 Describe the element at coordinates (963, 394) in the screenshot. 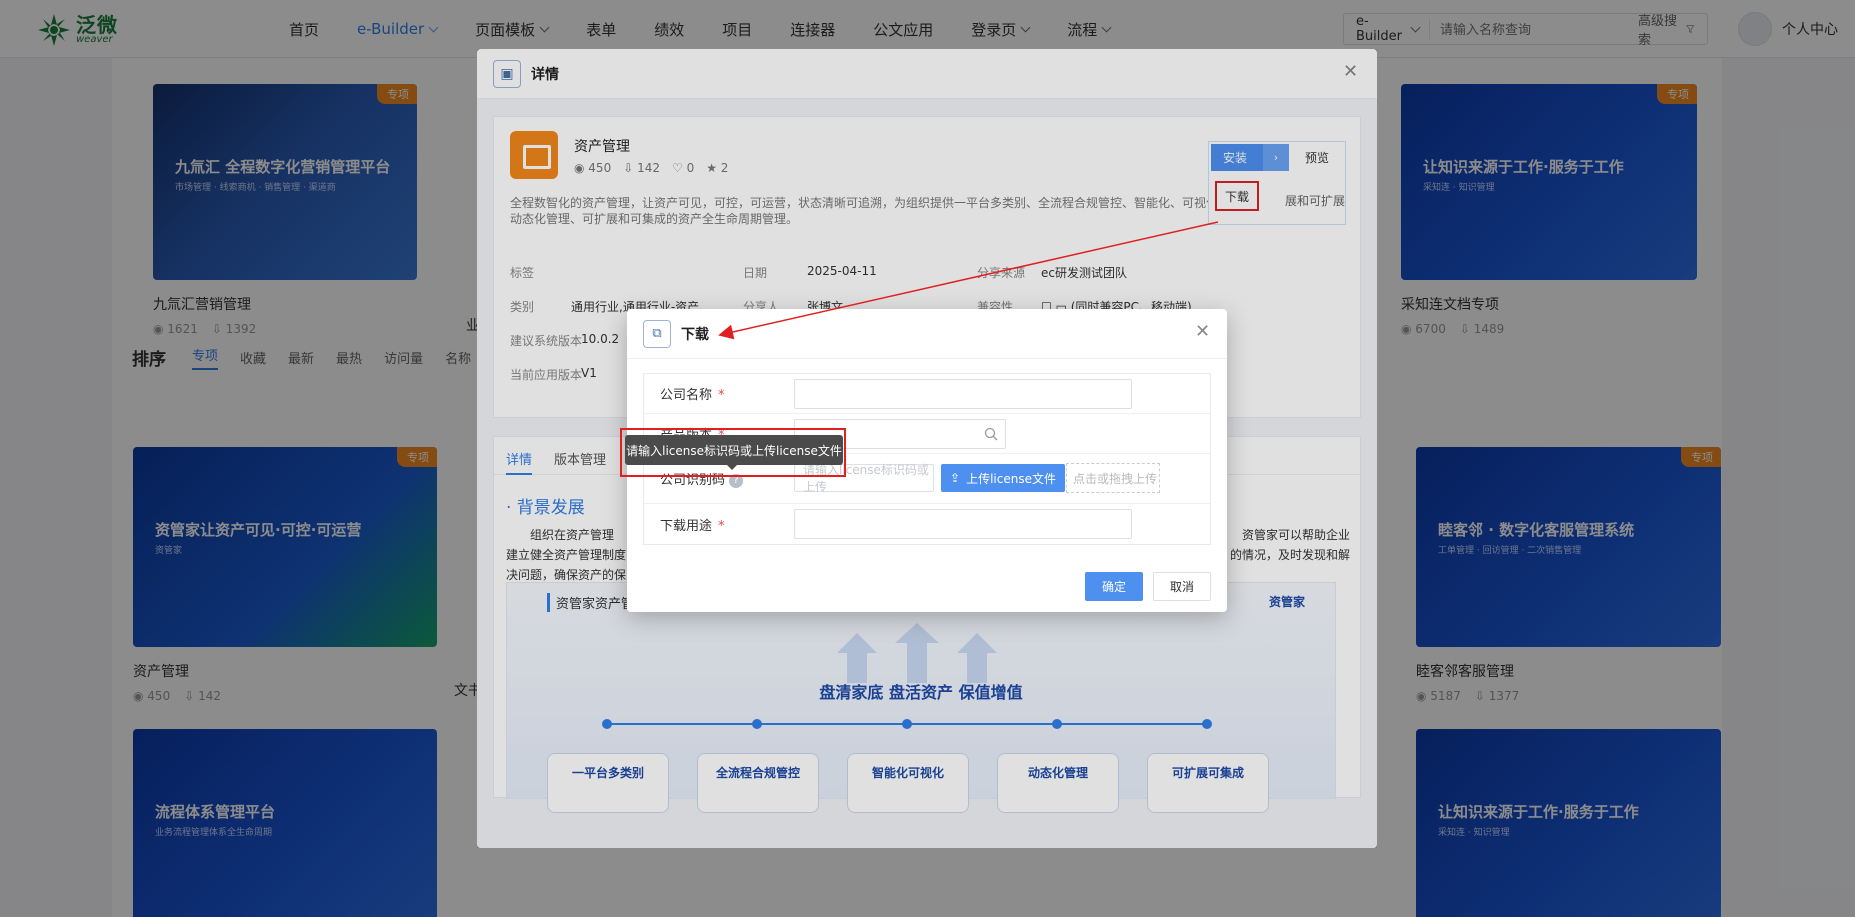

I see `company-name-input` at that location.